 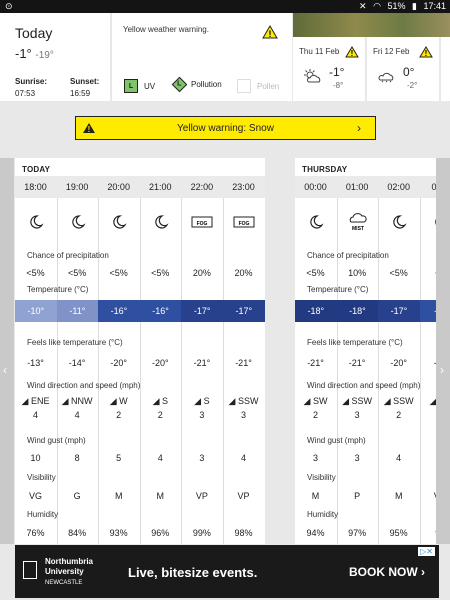 I want to click on hour-label: 19:00, so click(x=77, y=187).